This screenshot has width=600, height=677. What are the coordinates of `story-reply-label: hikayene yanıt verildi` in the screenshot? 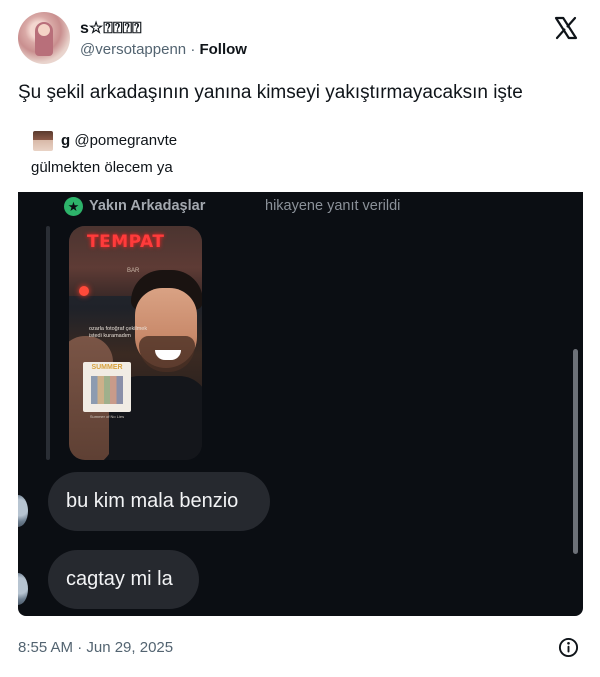 It's located at (333, 206).